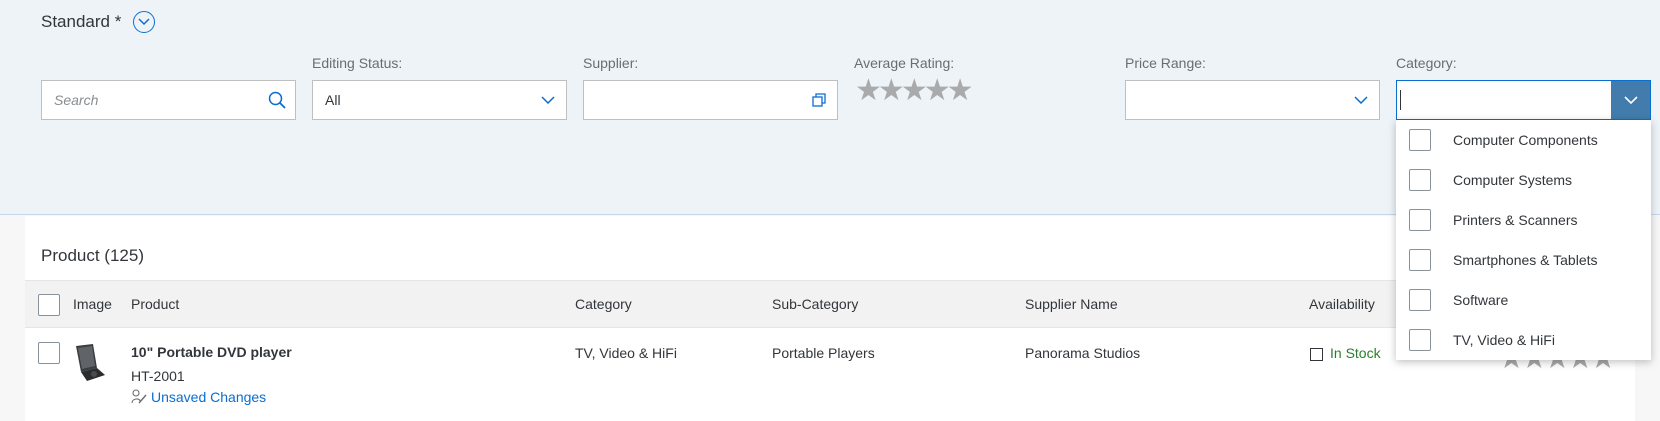 This screenshot has width=1660, height=421. I want to click on search-input: Search, so click(150, 100).